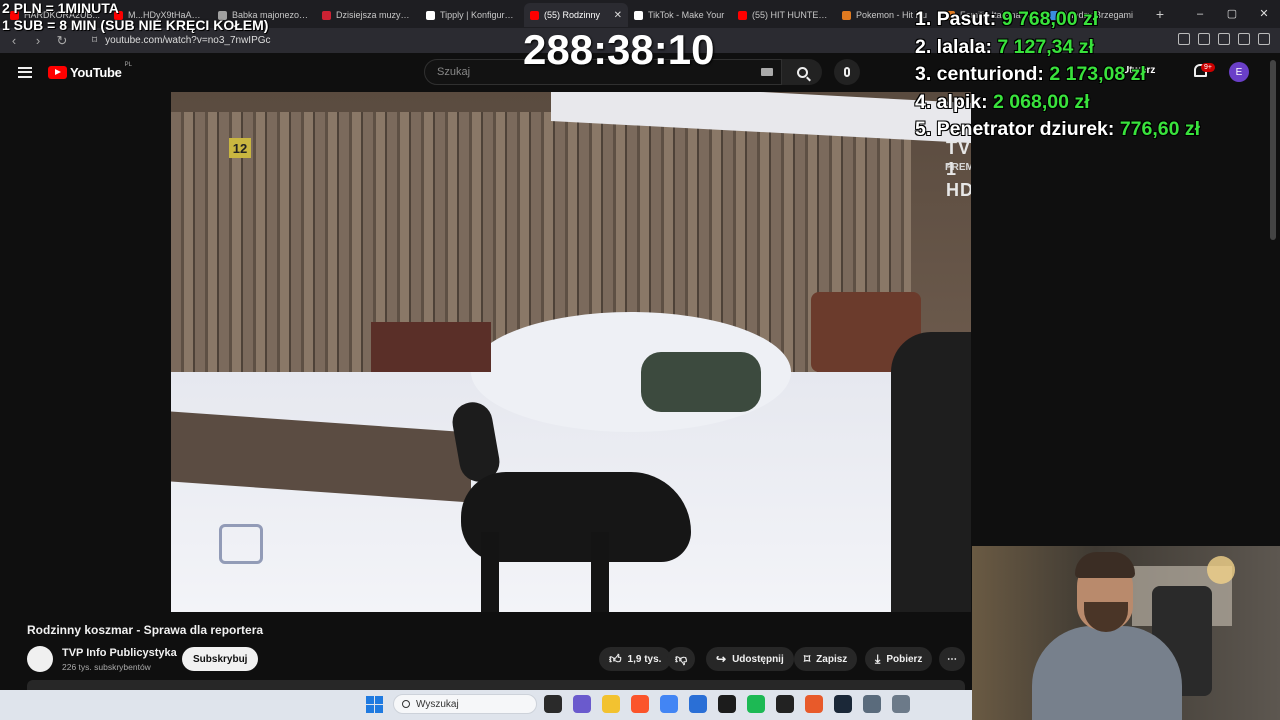 The image size is (1280, 720). Describe the element at coordinates (465, 704) in the screenshot. I see `taskbar-search-input: Wyszukaj` at that location.